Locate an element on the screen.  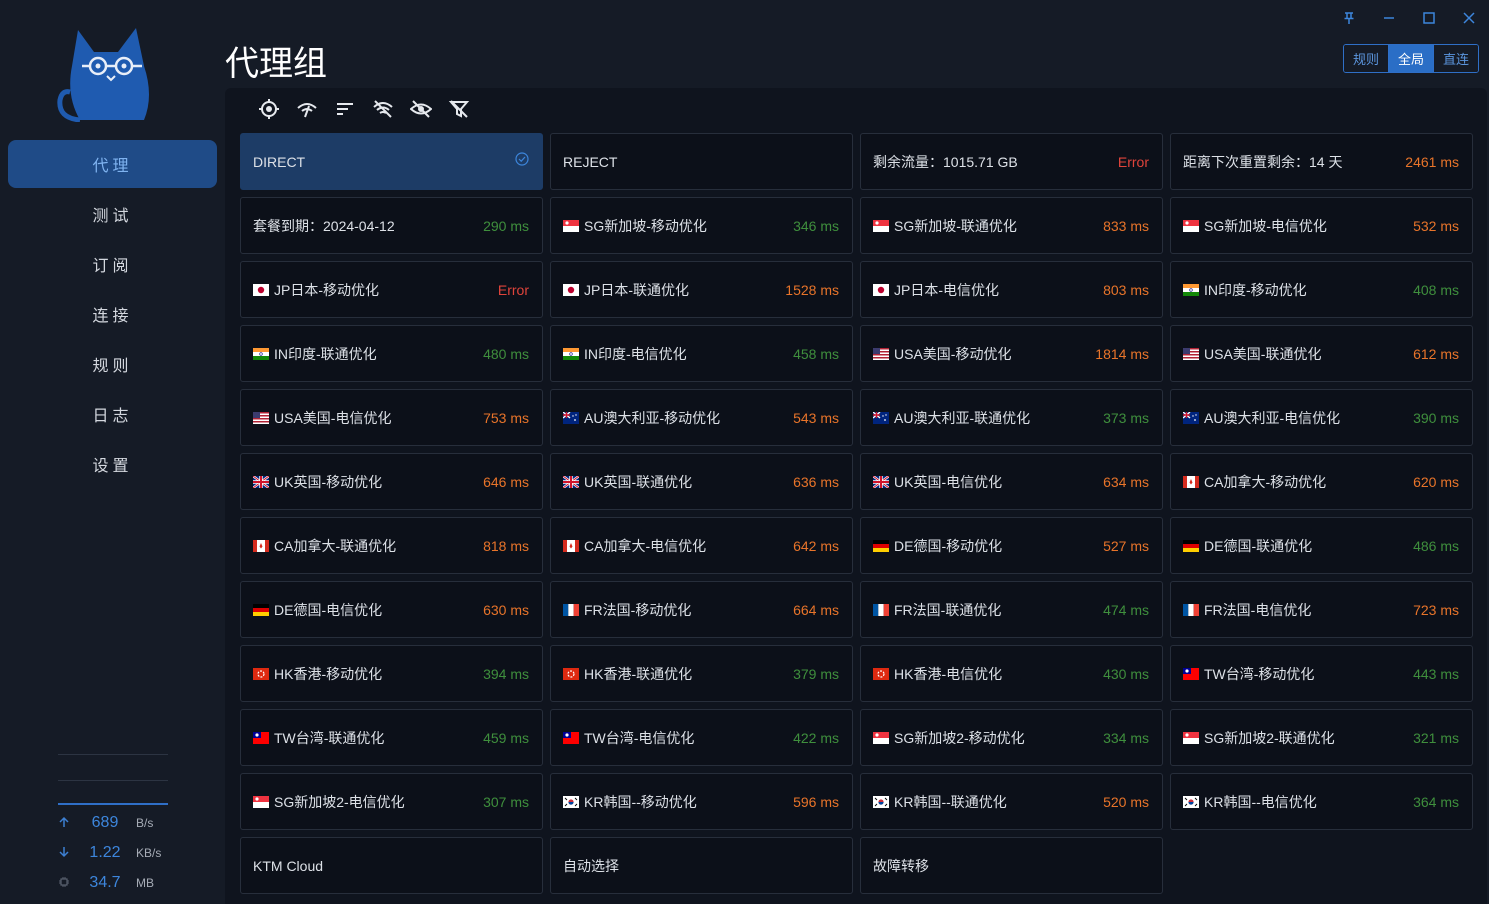
proxy-delay: 664 ms is located at coordinates (816, 610).